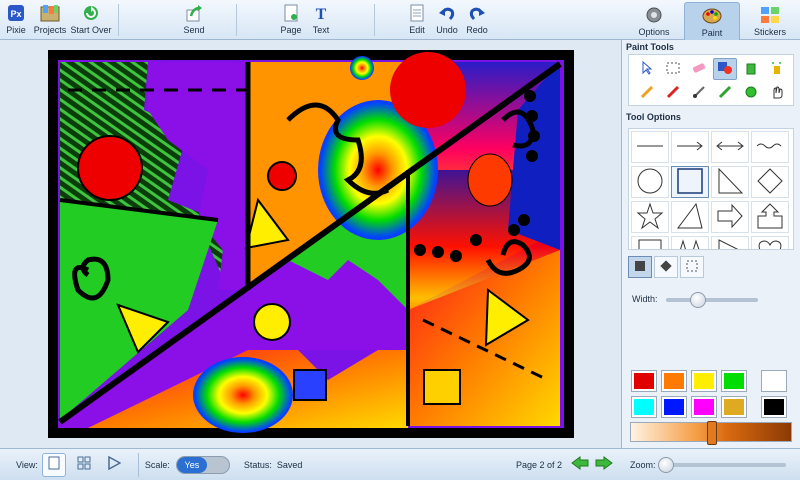 The height and width of the screenshot is (480, 800). I want to click on up-arrow-shape-option, so click(770, 217).